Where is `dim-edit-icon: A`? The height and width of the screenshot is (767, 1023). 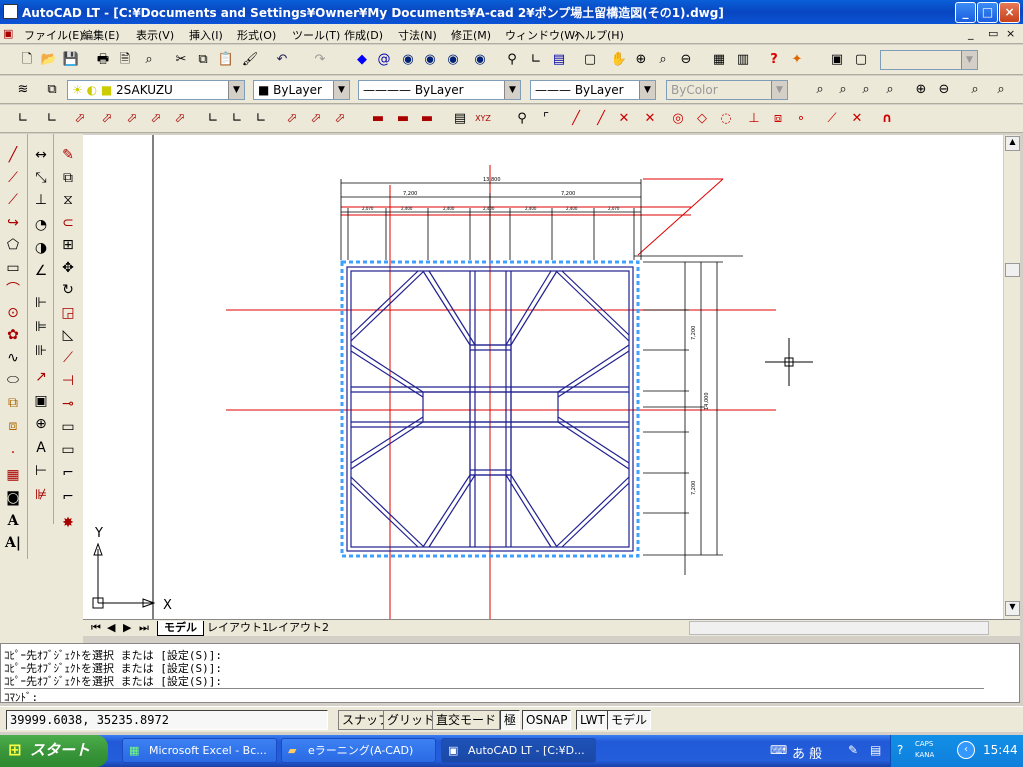 dim-edit-icon: A is located at coordinates (41, 448).